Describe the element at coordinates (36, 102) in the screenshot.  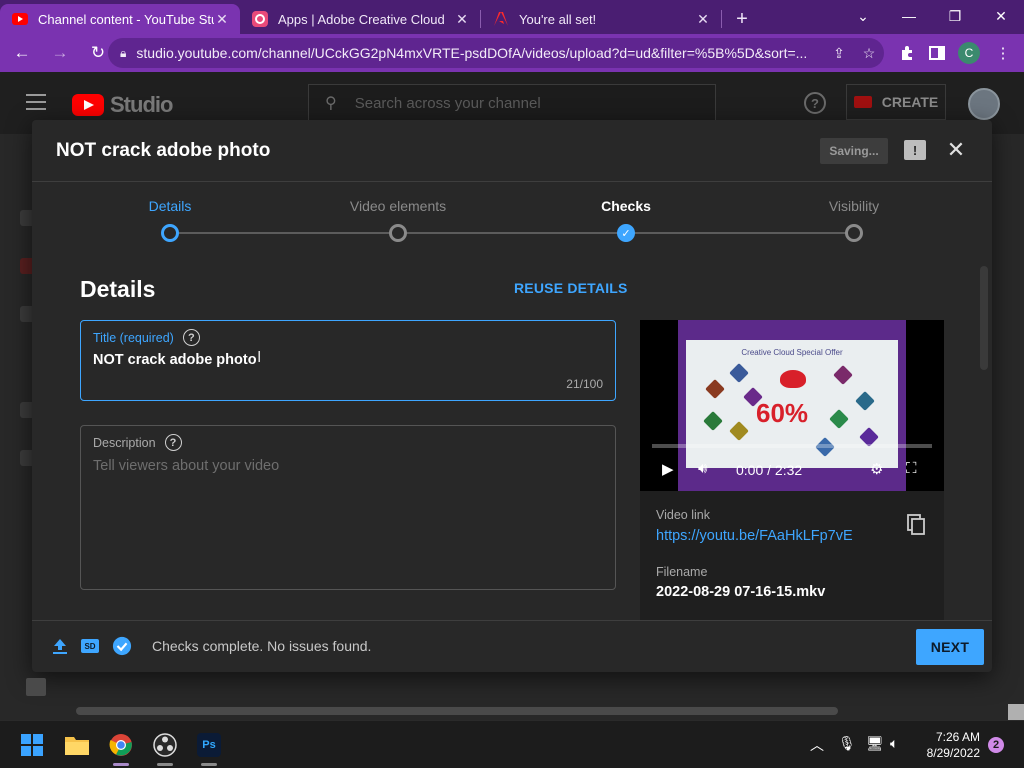
I see `menu-icon` at that location.